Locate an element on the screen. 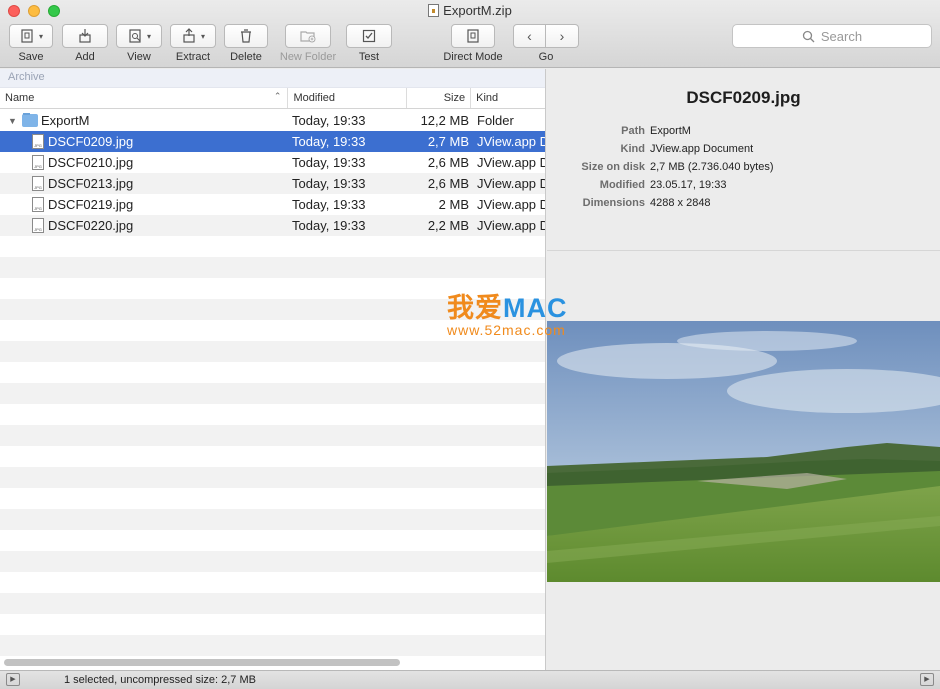 Image resolution: width=940 pixels, height=689 pixels. new-folder-button is located at coordinates (308, 36).